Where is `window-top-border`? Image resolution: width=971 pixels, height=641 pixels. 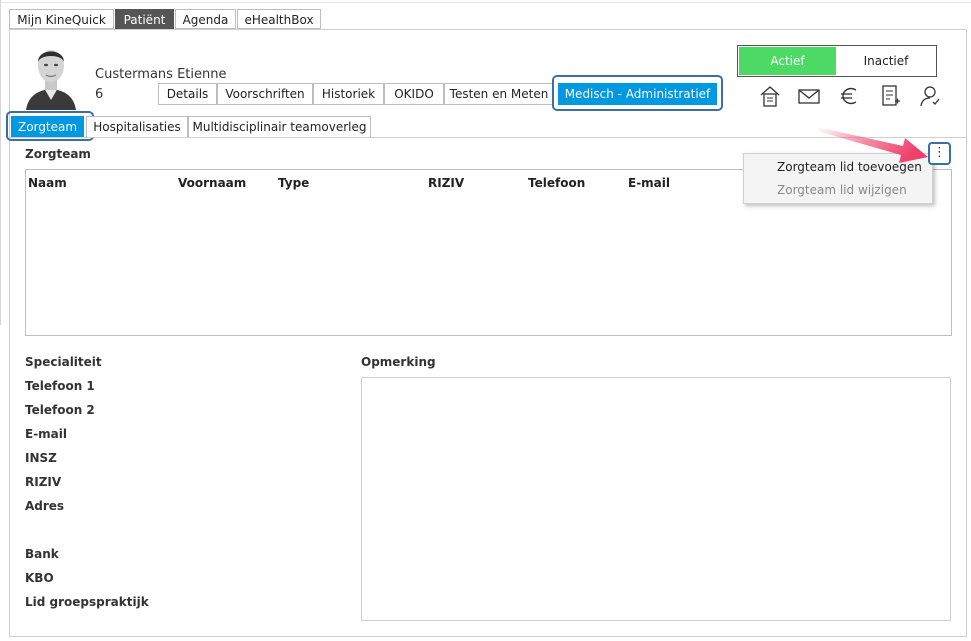
window-top-border is located at coordinates (485, 2).